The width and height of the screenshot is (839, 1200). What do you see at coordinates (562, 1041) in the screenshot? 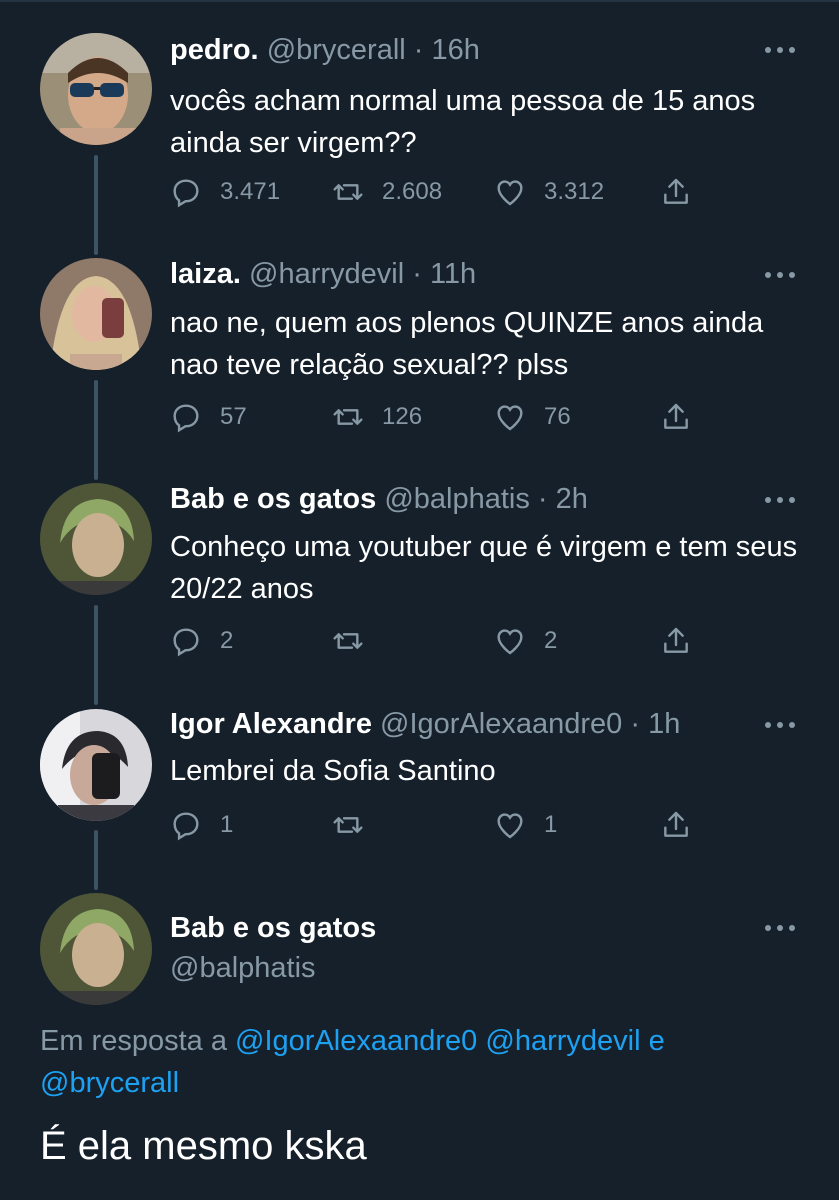
I see `mention-link: @harrydevil` at bounding box center [562, 1041].